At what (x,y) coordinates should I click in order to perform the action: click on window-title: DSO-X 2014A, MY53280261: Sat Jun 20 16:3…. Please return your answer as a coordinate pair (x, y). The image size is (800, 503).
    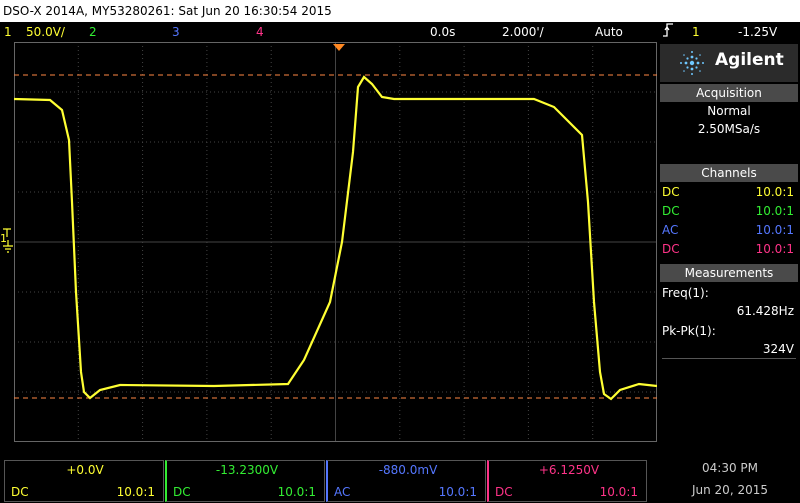
    Looking at the image, I should click on (400, 11).